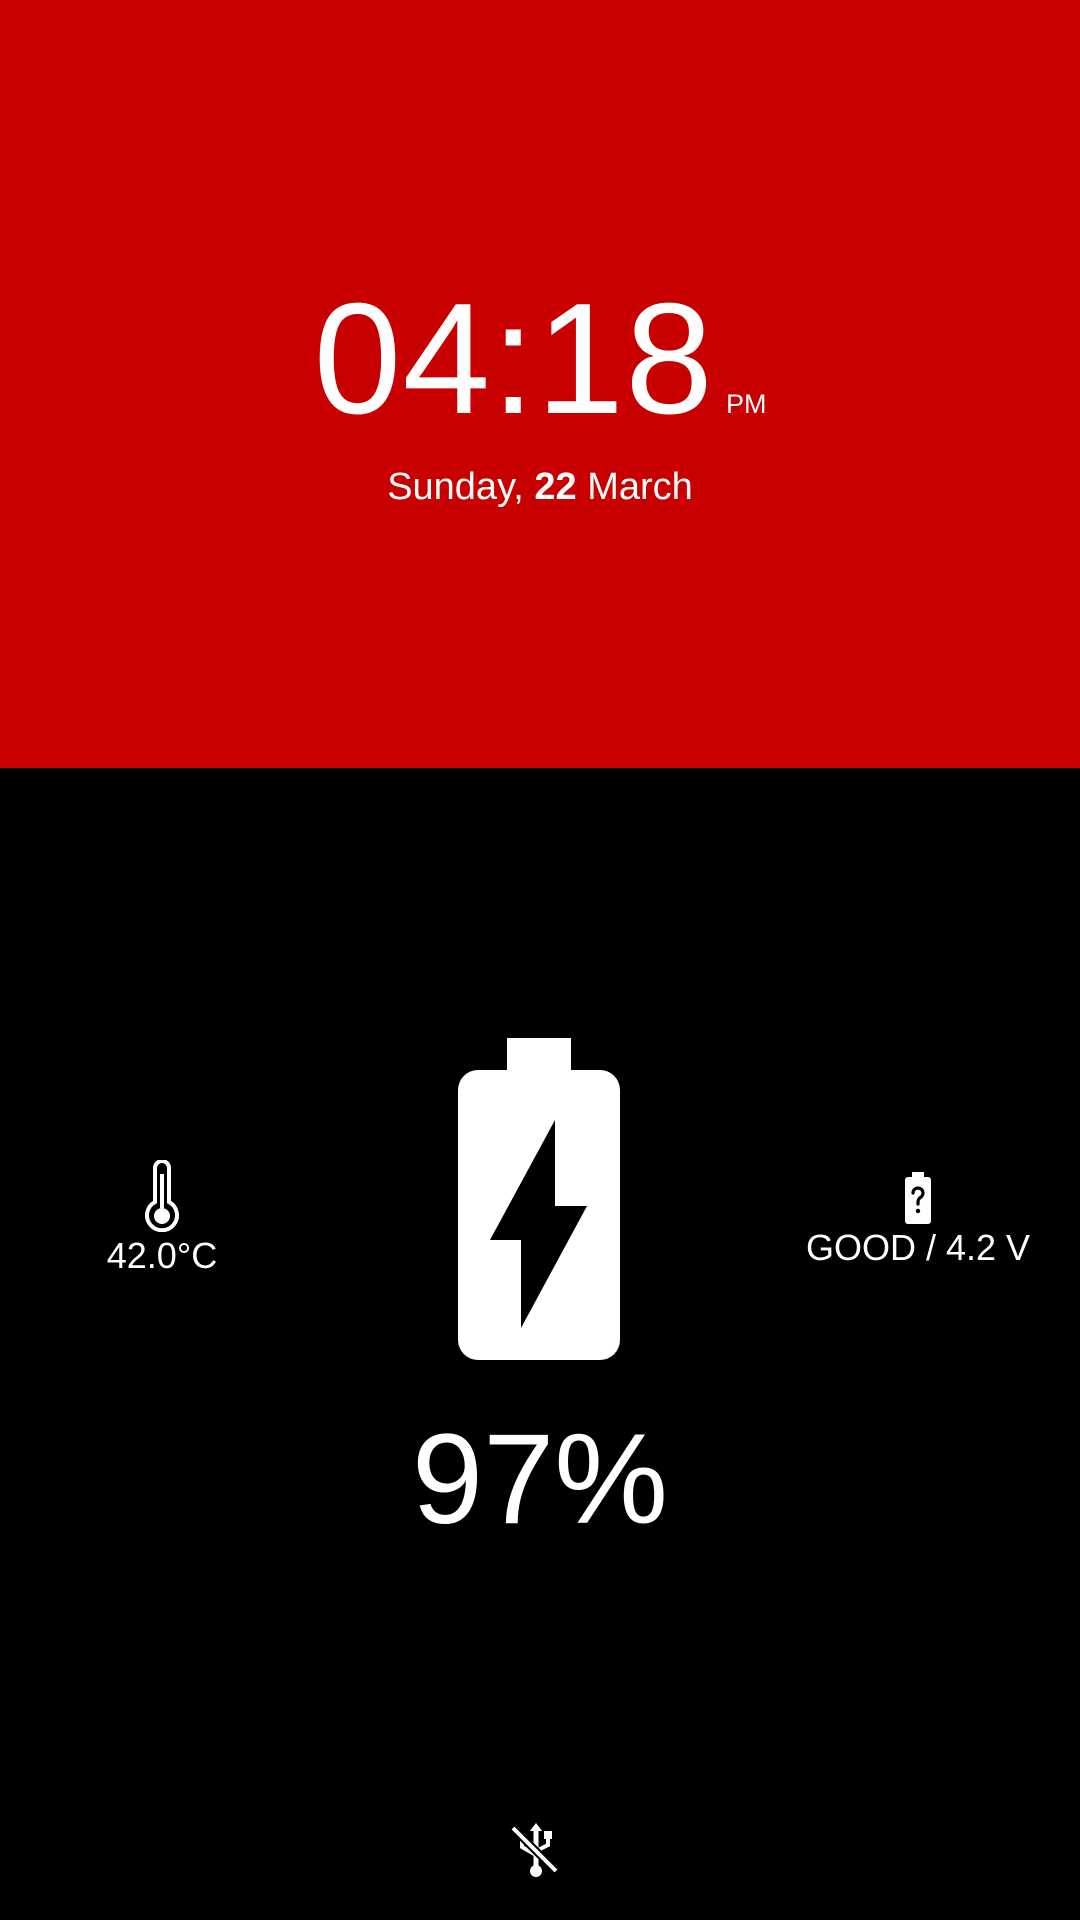 Image resolution: width=1080 pixels, height=1920 pixels. I want to click on clock-time: 04:18, so click(513, 359).